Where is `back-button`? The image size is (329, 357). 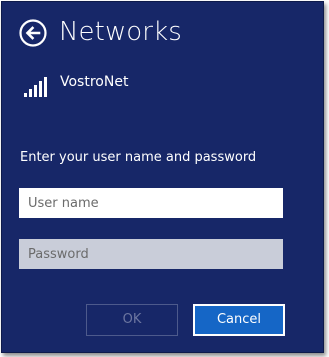 back-button is located at coordinates (33, 33).